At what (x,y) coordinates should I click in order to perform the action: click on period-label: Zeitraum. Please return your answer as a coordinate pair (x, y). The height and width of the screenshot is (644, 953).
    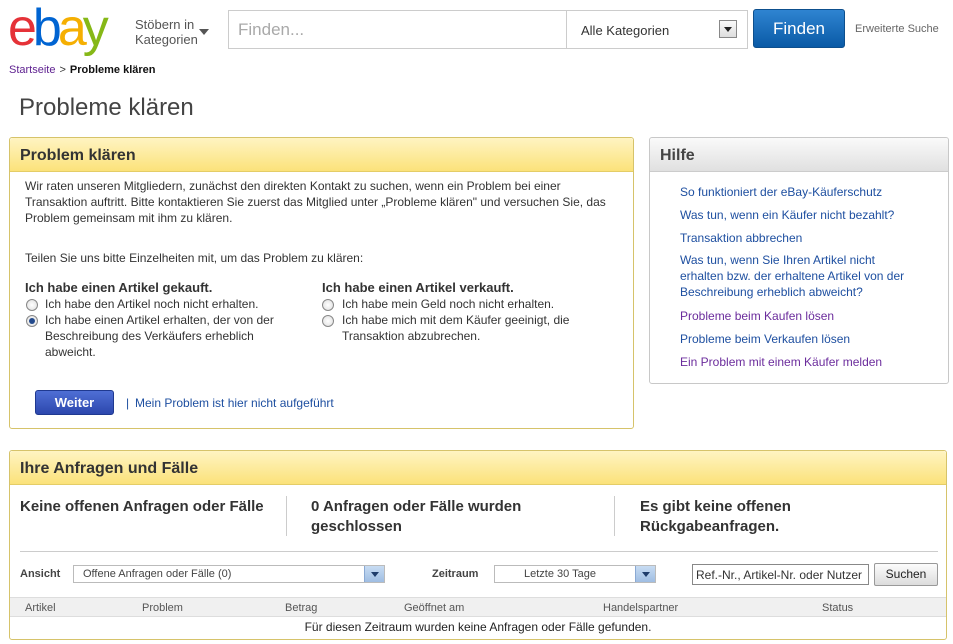
    Looking at the image, I should click on (455, 574).